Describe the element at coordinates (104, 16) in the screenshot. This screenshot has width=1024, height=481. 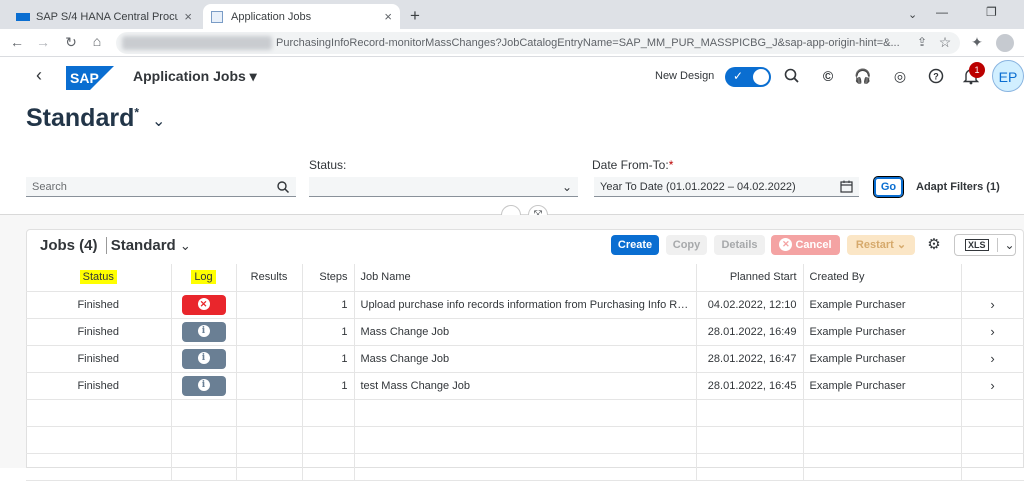
I see `browser-tab-procurement: SAP S/4 HANA Central Procurement ×` at that location.